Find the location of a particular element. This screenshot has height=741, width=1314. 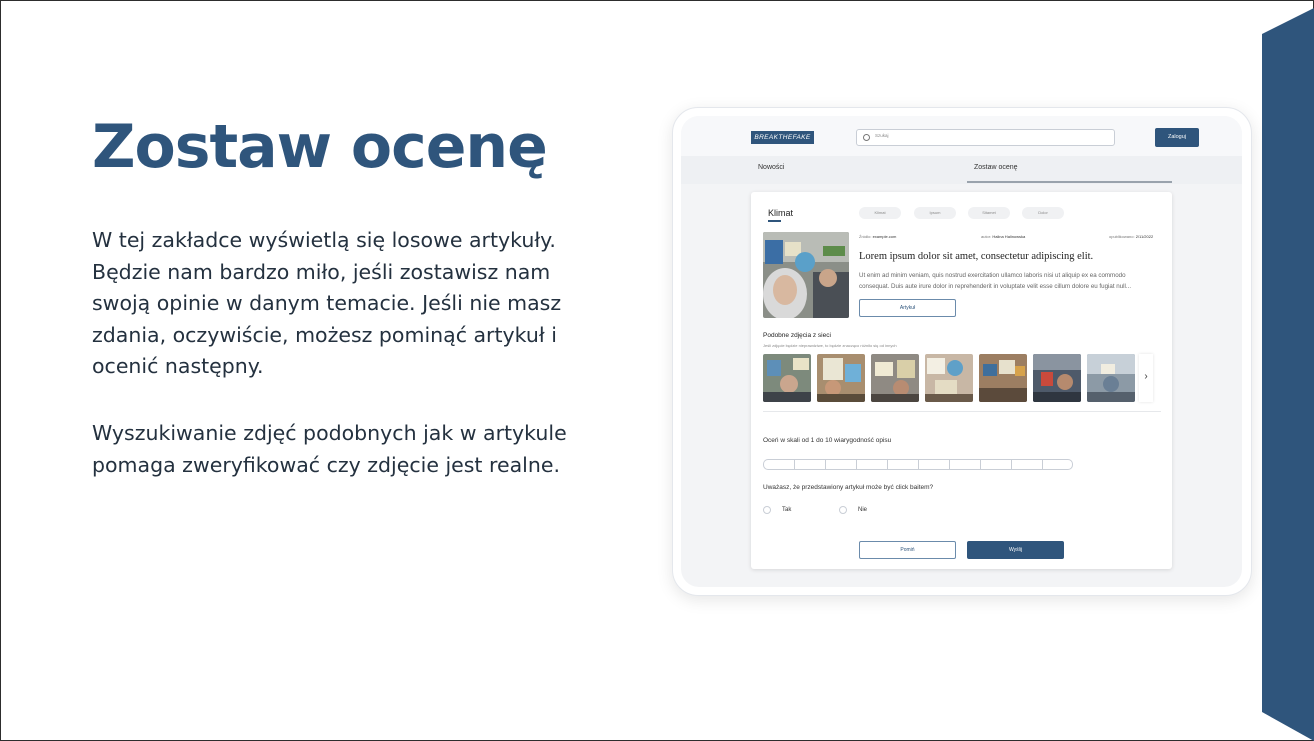

author-name: Halina Halinowska is located at coordinates (1009, 236).